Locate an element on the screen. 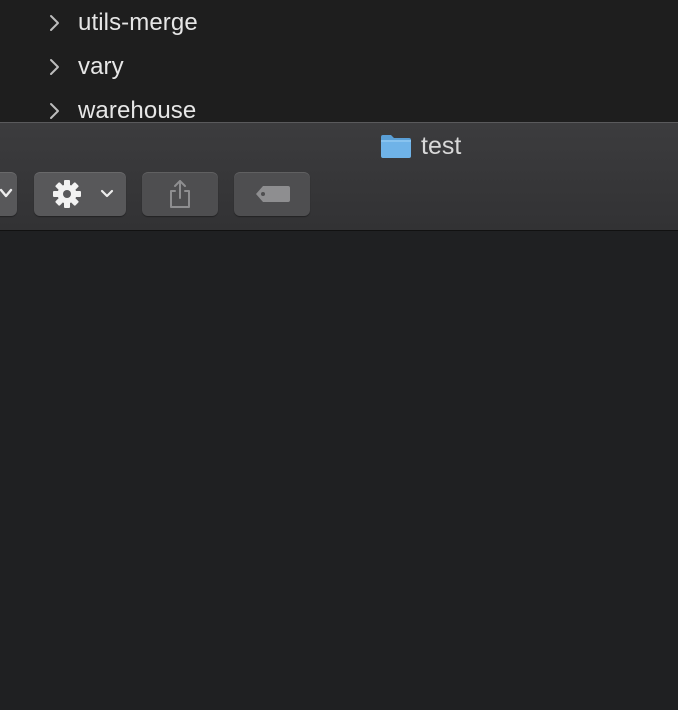  tags-button is located at coordinates (272, 194).